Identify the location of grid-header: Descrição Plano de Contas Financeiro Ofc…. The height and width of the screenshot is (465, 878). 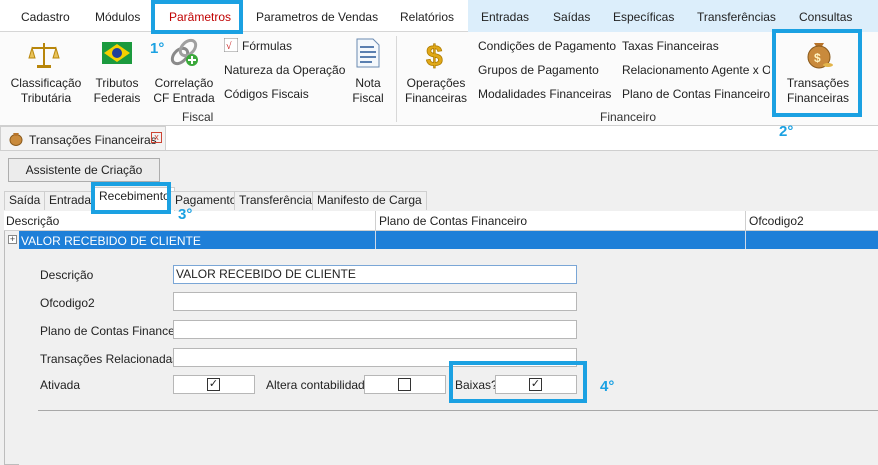
(441, 221).